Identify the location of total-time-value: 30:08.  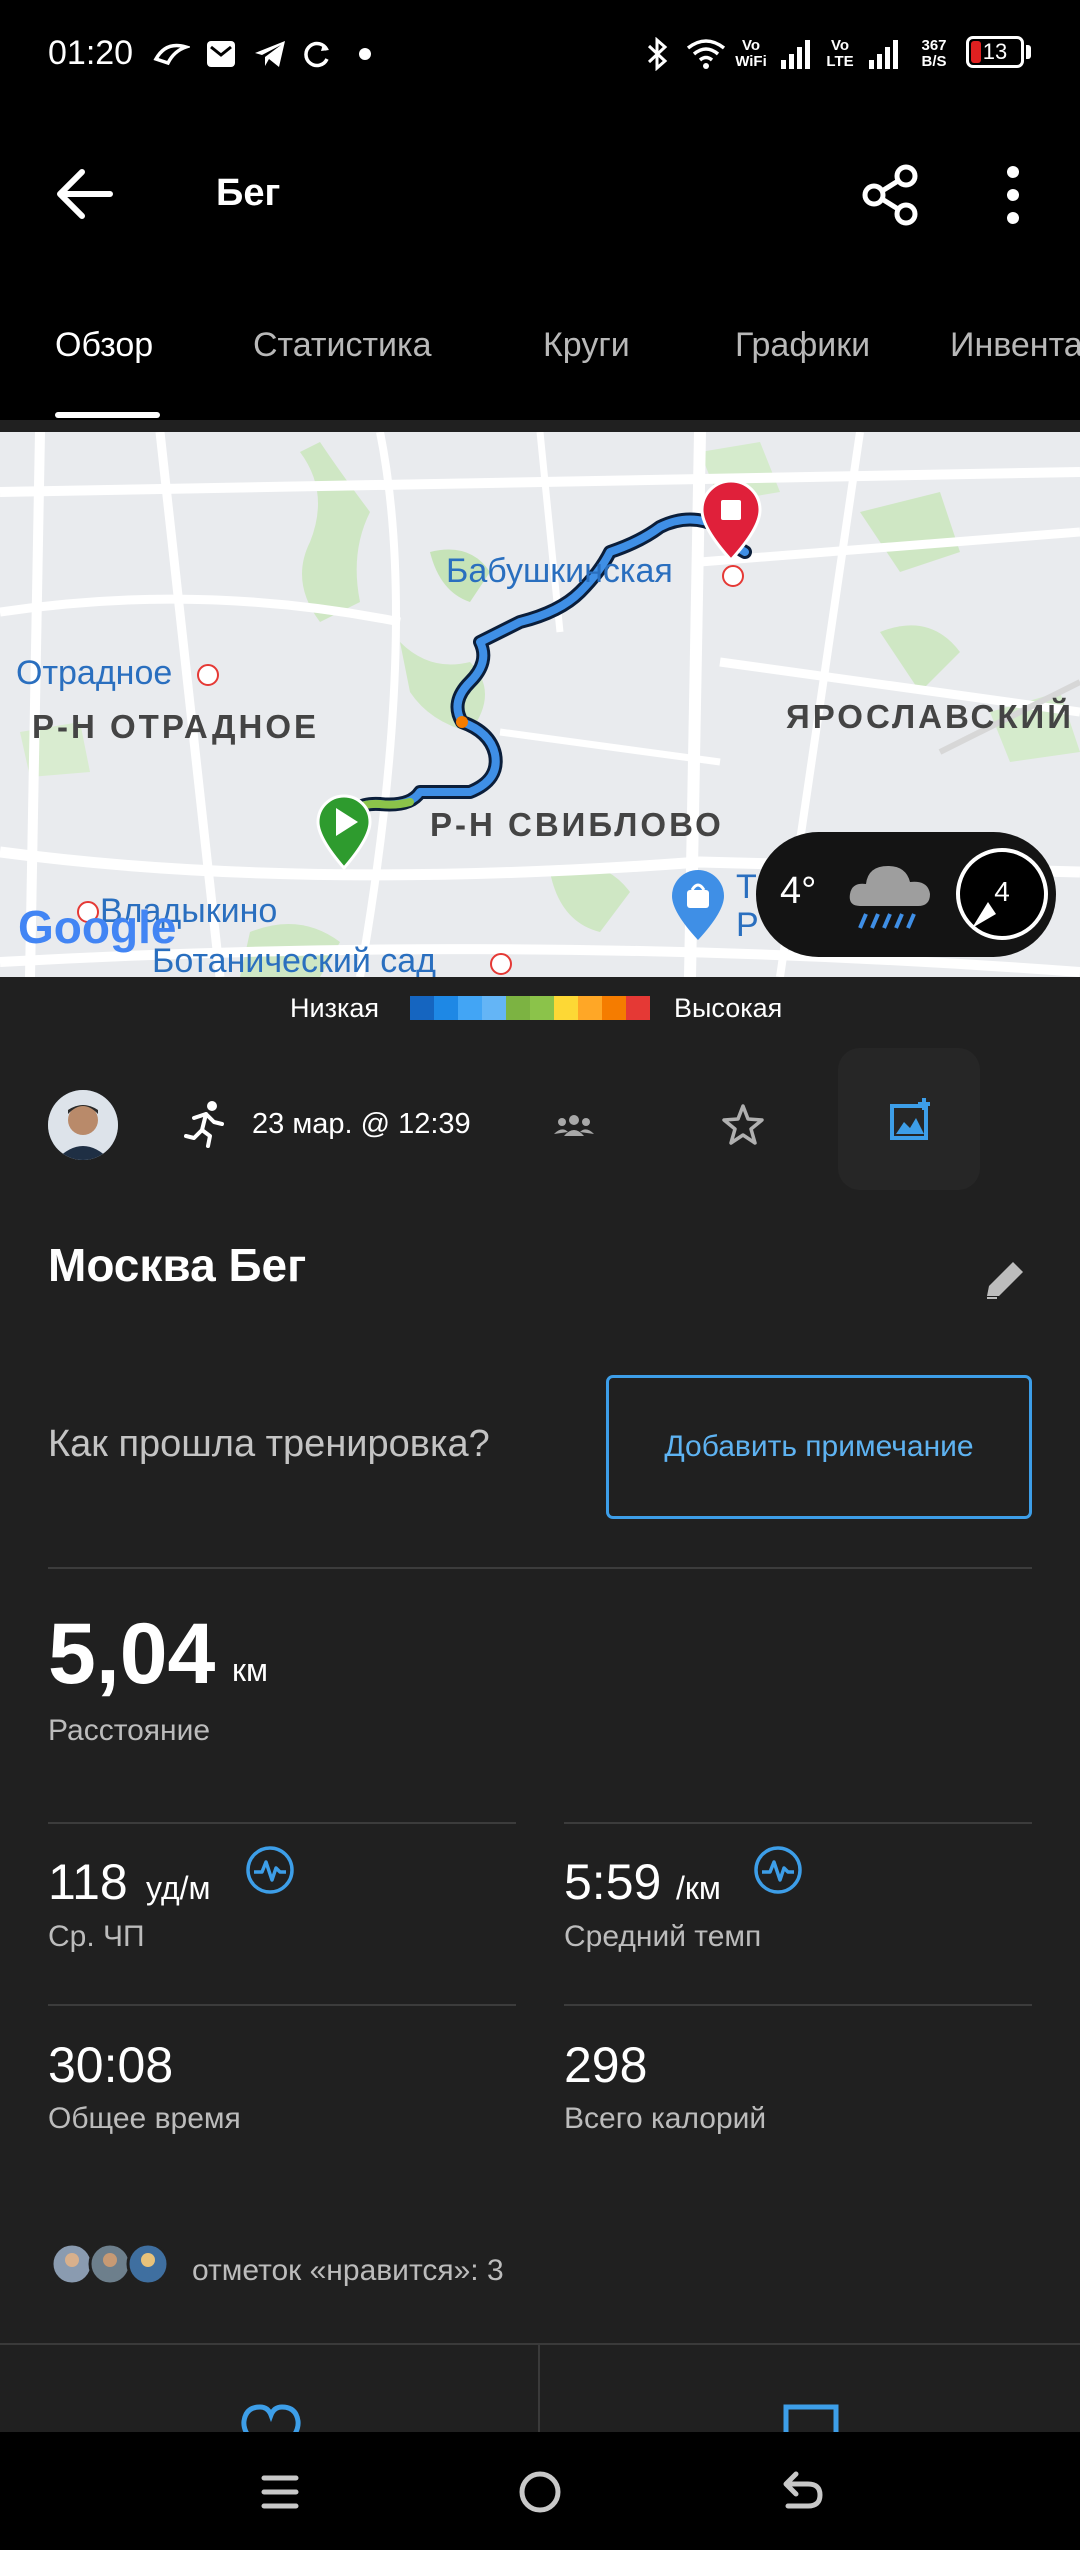
(111, 2065).